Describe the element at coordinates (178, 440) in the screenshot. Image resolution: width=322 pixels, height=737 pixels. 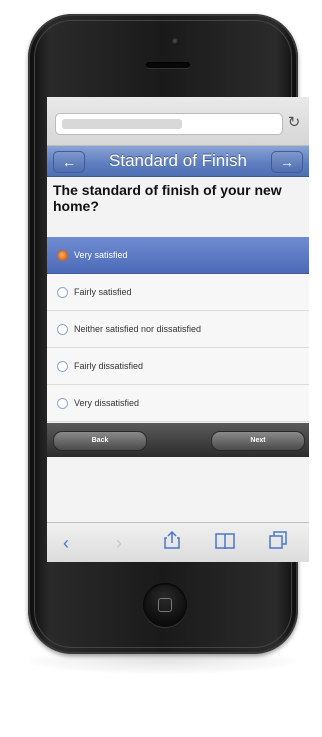
I see `survey-nav-bar: Back Next` at that location.